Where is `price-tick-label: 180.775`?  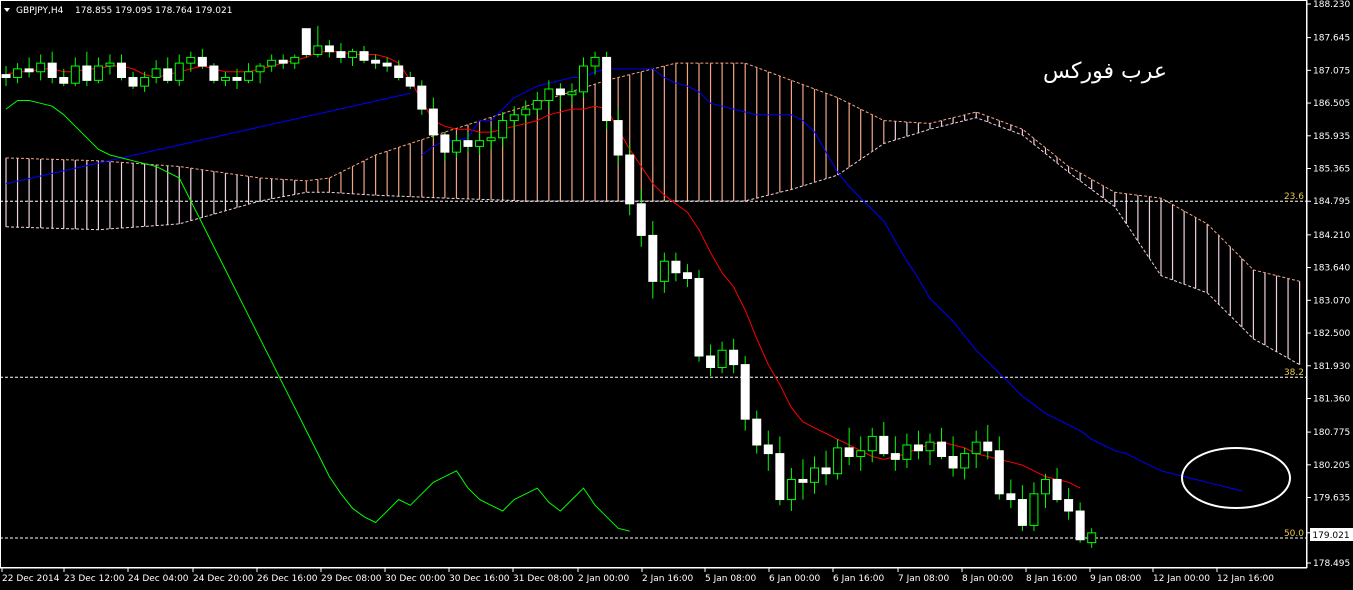
price-tick-label: 180.775 is located at coordinates (1331, 433).